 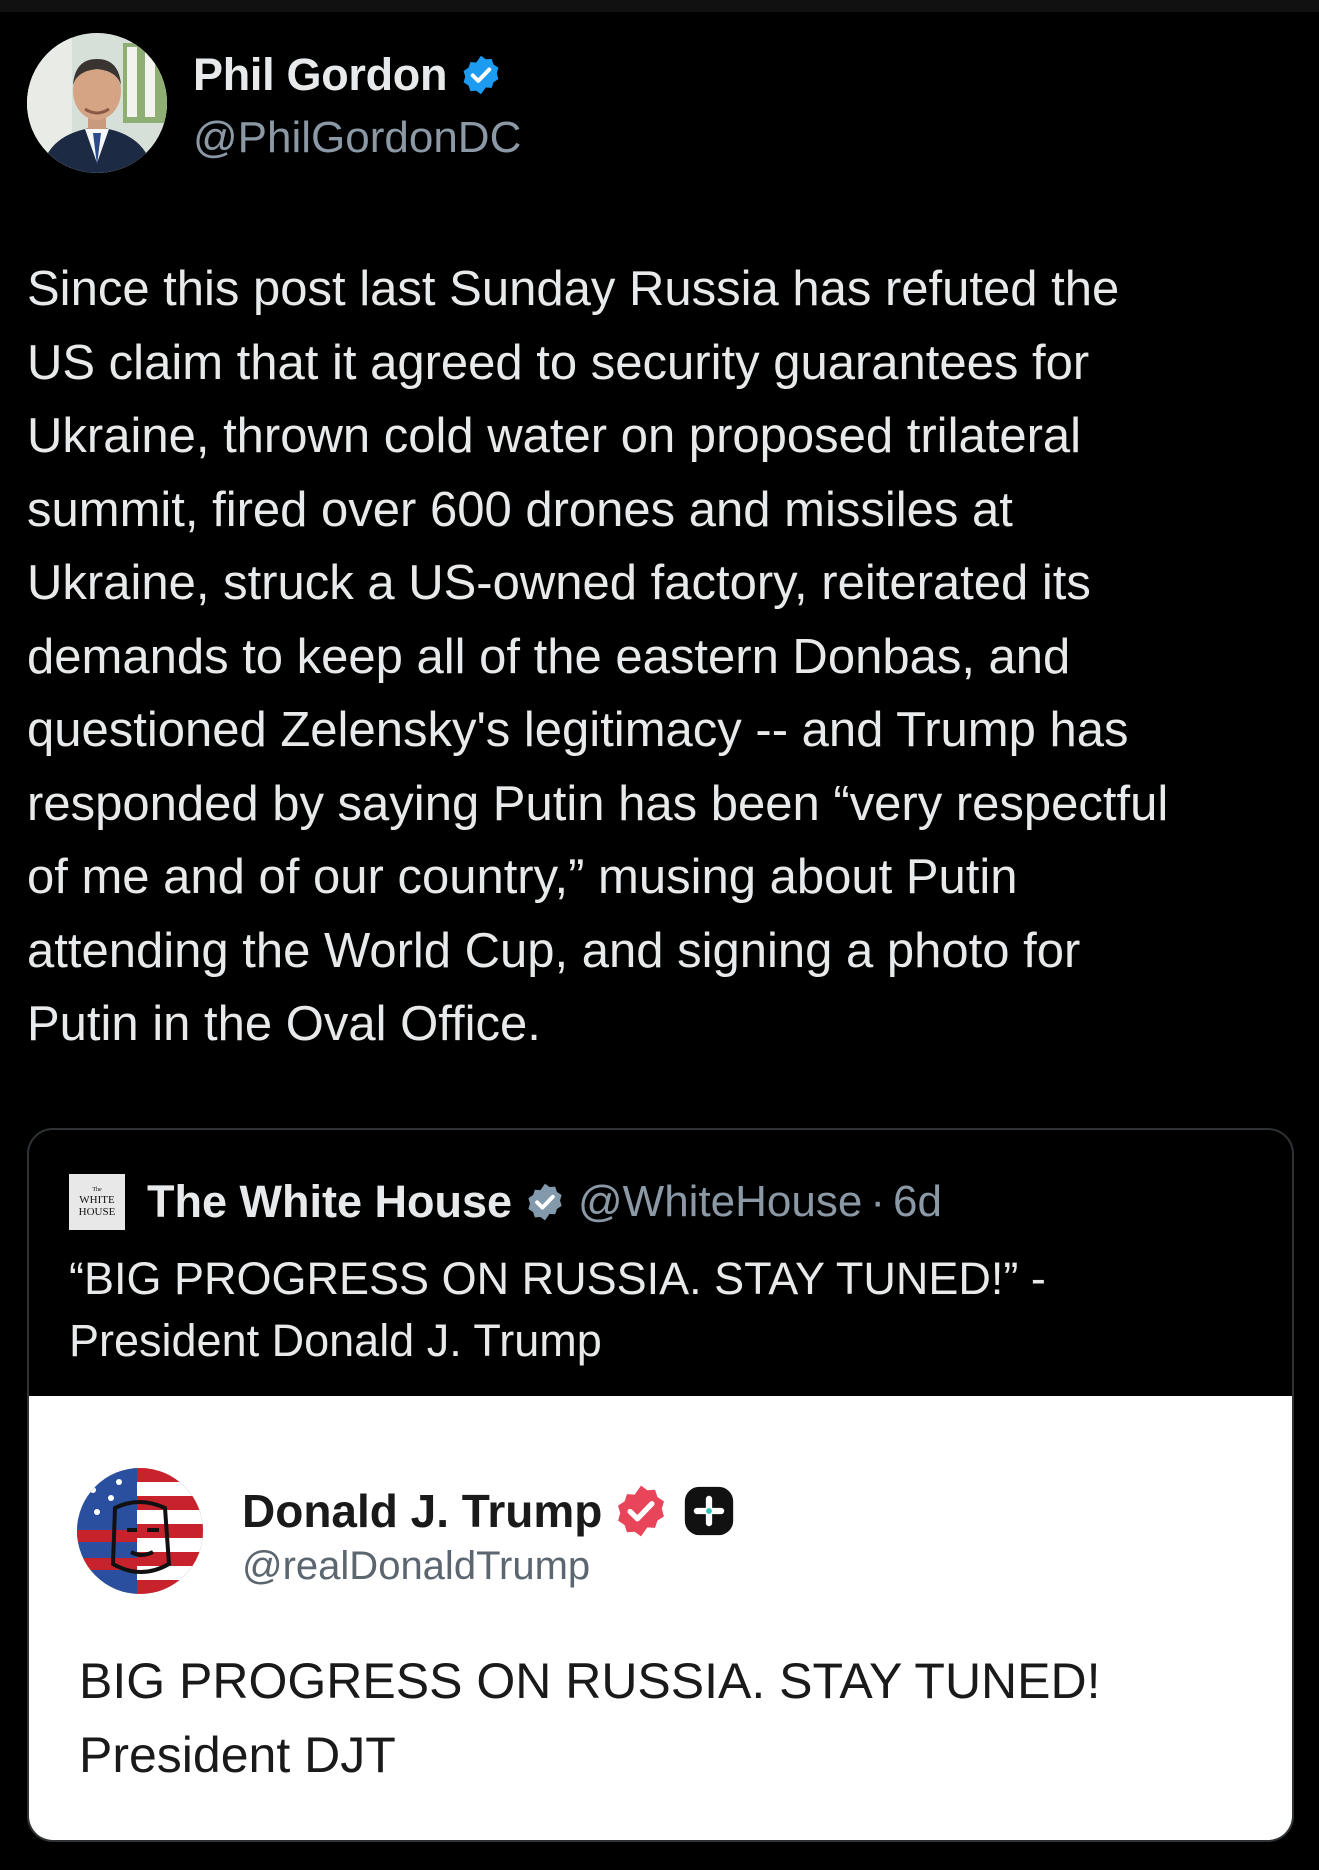 What do you see at coordinates (97, 1212) in the screenshot?
I see `logo-line-3: HOUSE` at bounding box center [97, 1212].